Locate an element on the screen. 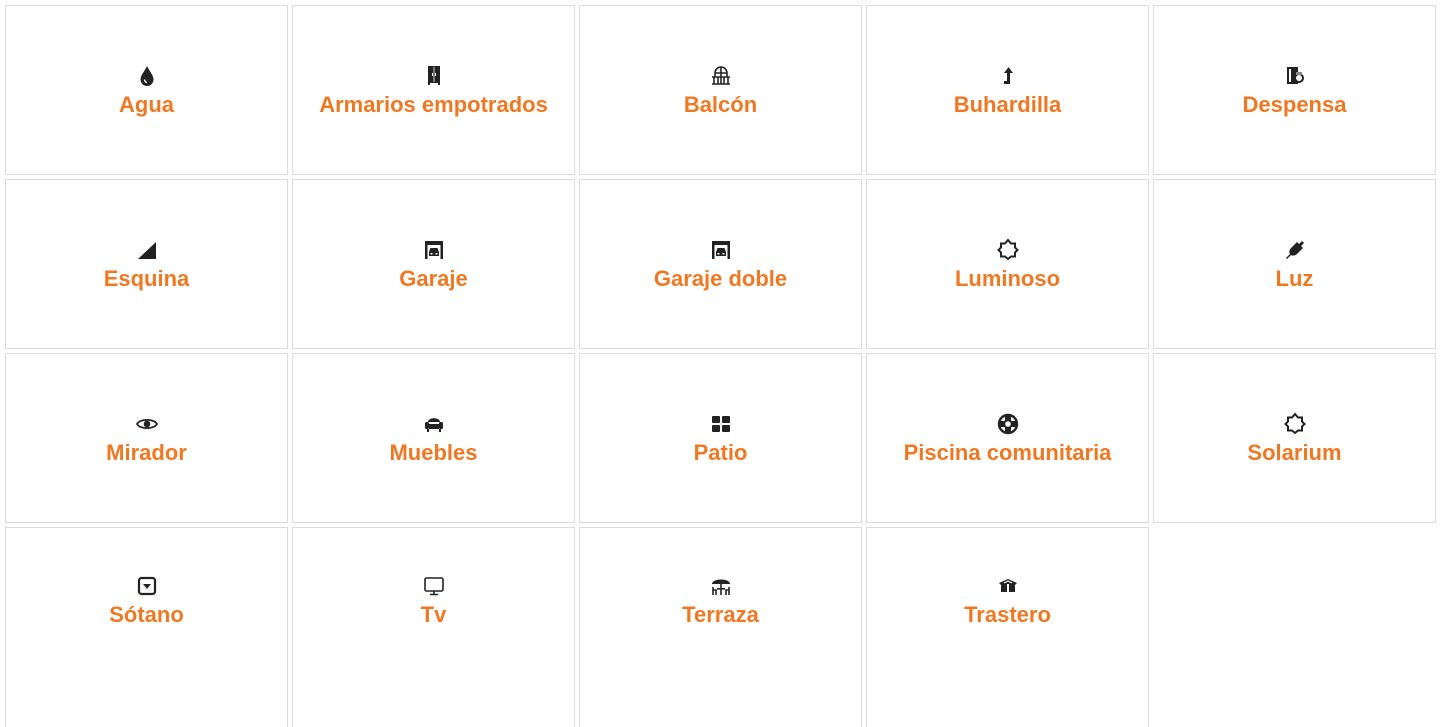 The width and height of the screenshot is (1441, 727). feature-luz: Luz is located at coordinates (1294, 264).